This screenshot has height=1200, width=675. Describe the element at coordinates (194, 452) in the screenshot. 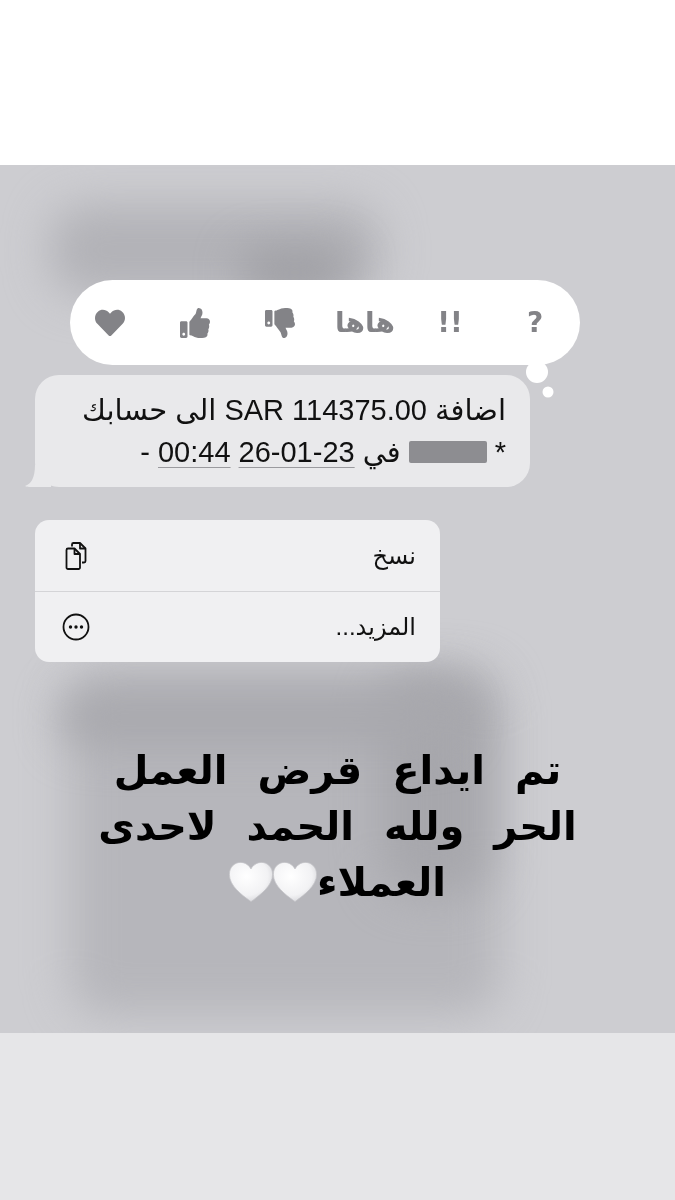

I see `time-link: 00:44` at that location.